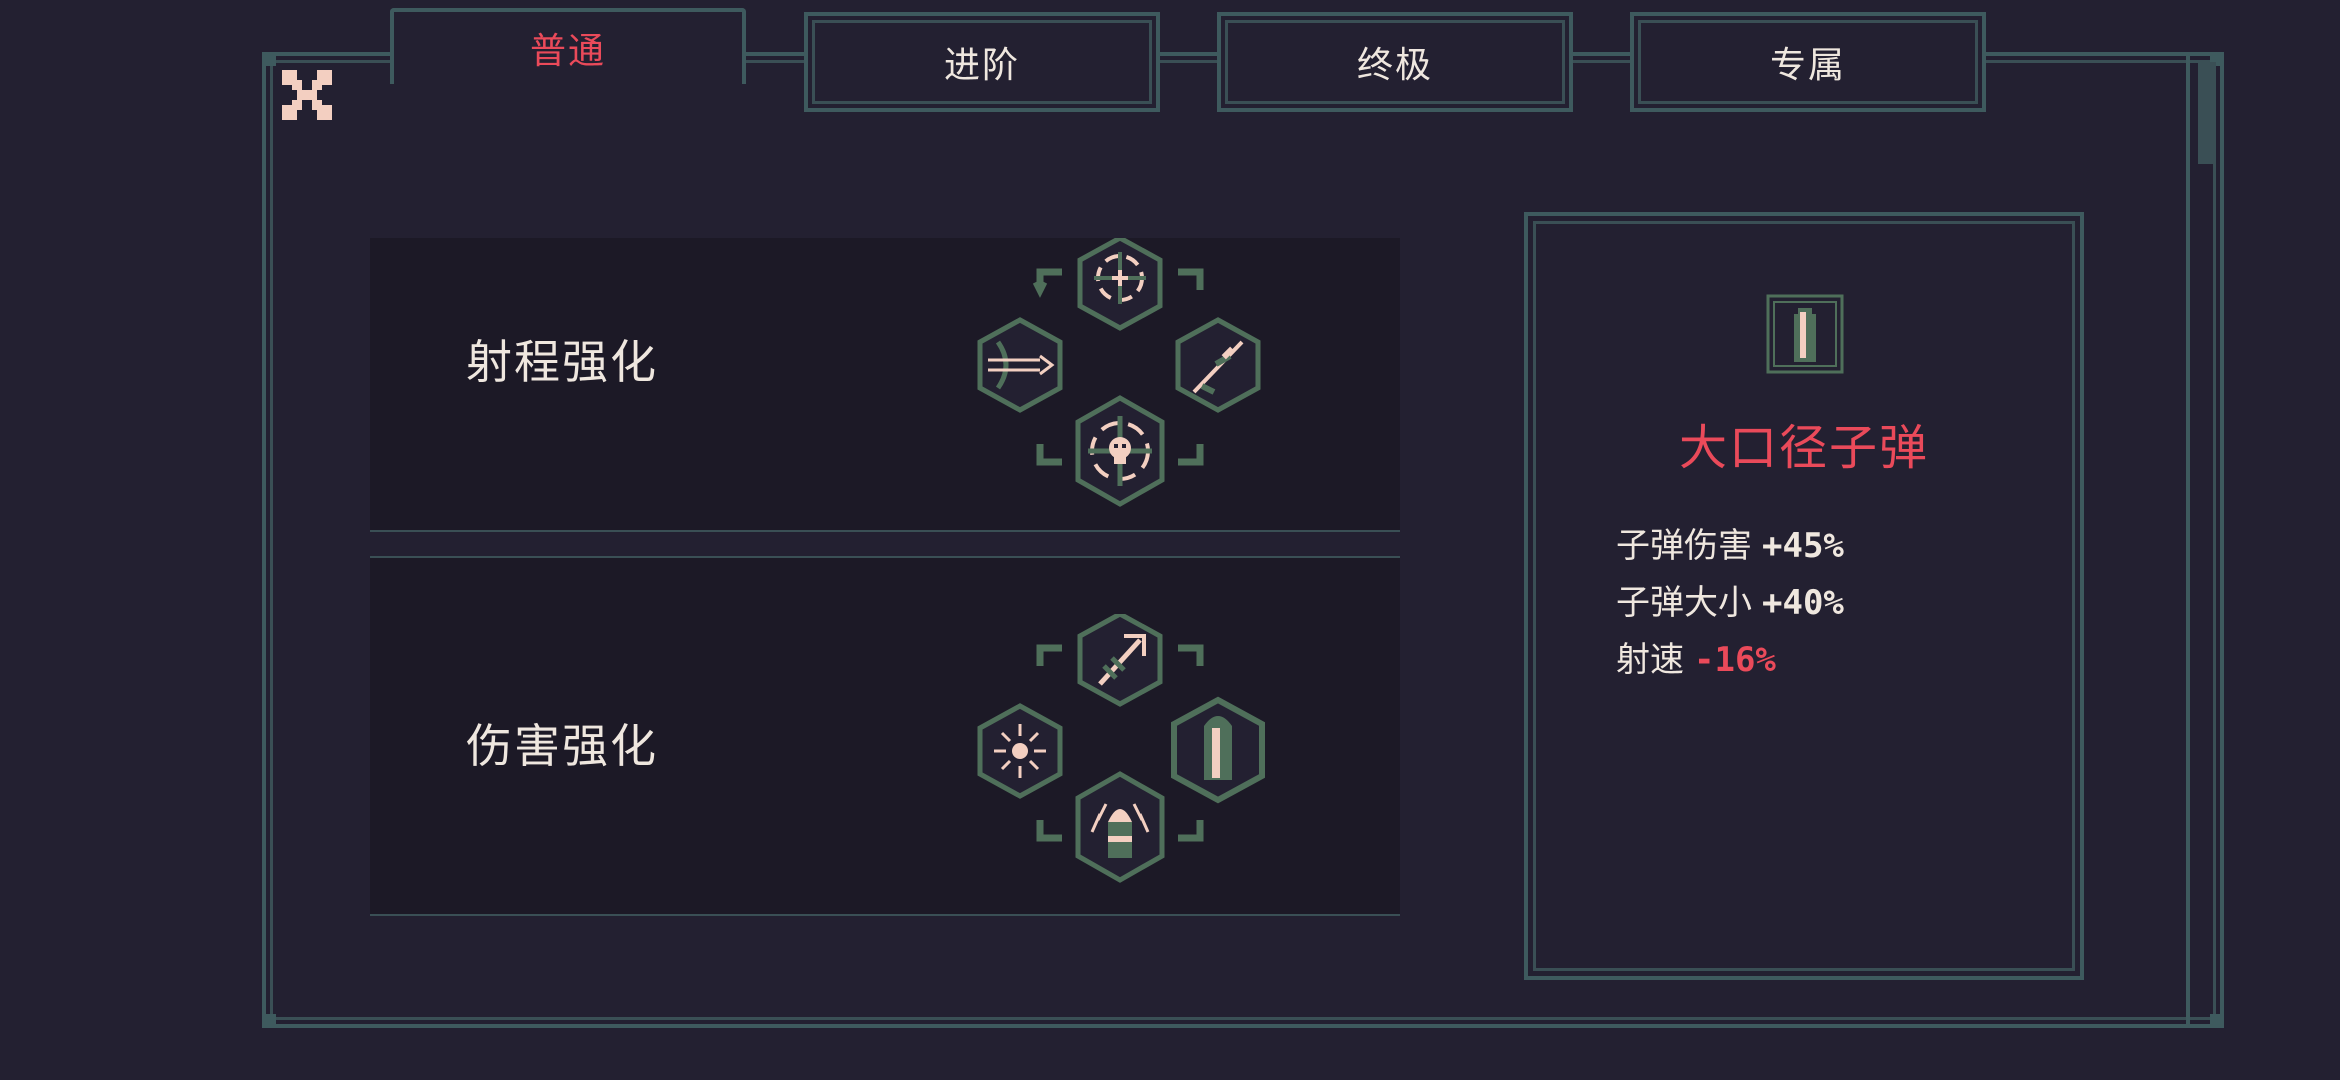 Image resolution: width=2340 pixels, height=1080 pixels. I want to click on skull-target-icon, so click(1120, 451).